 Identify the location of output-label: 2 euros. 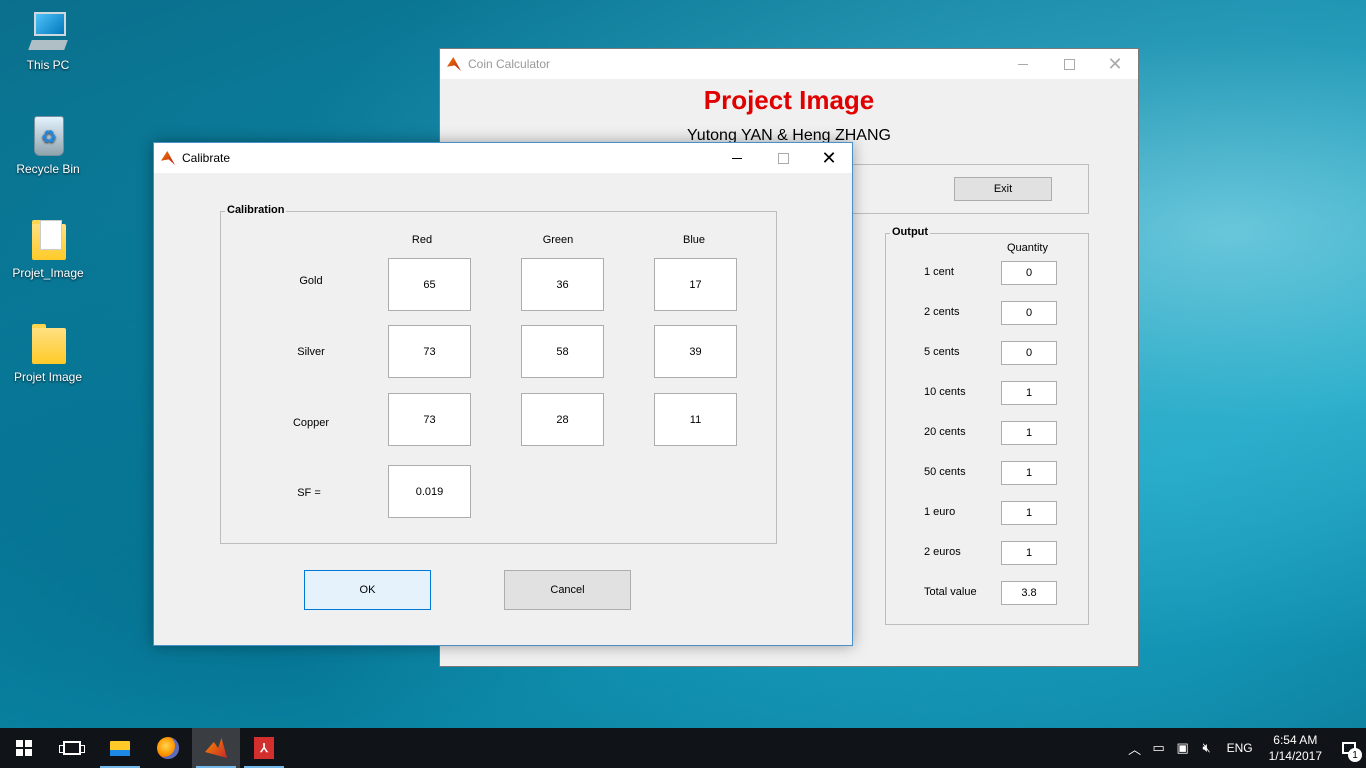
(942, 552).